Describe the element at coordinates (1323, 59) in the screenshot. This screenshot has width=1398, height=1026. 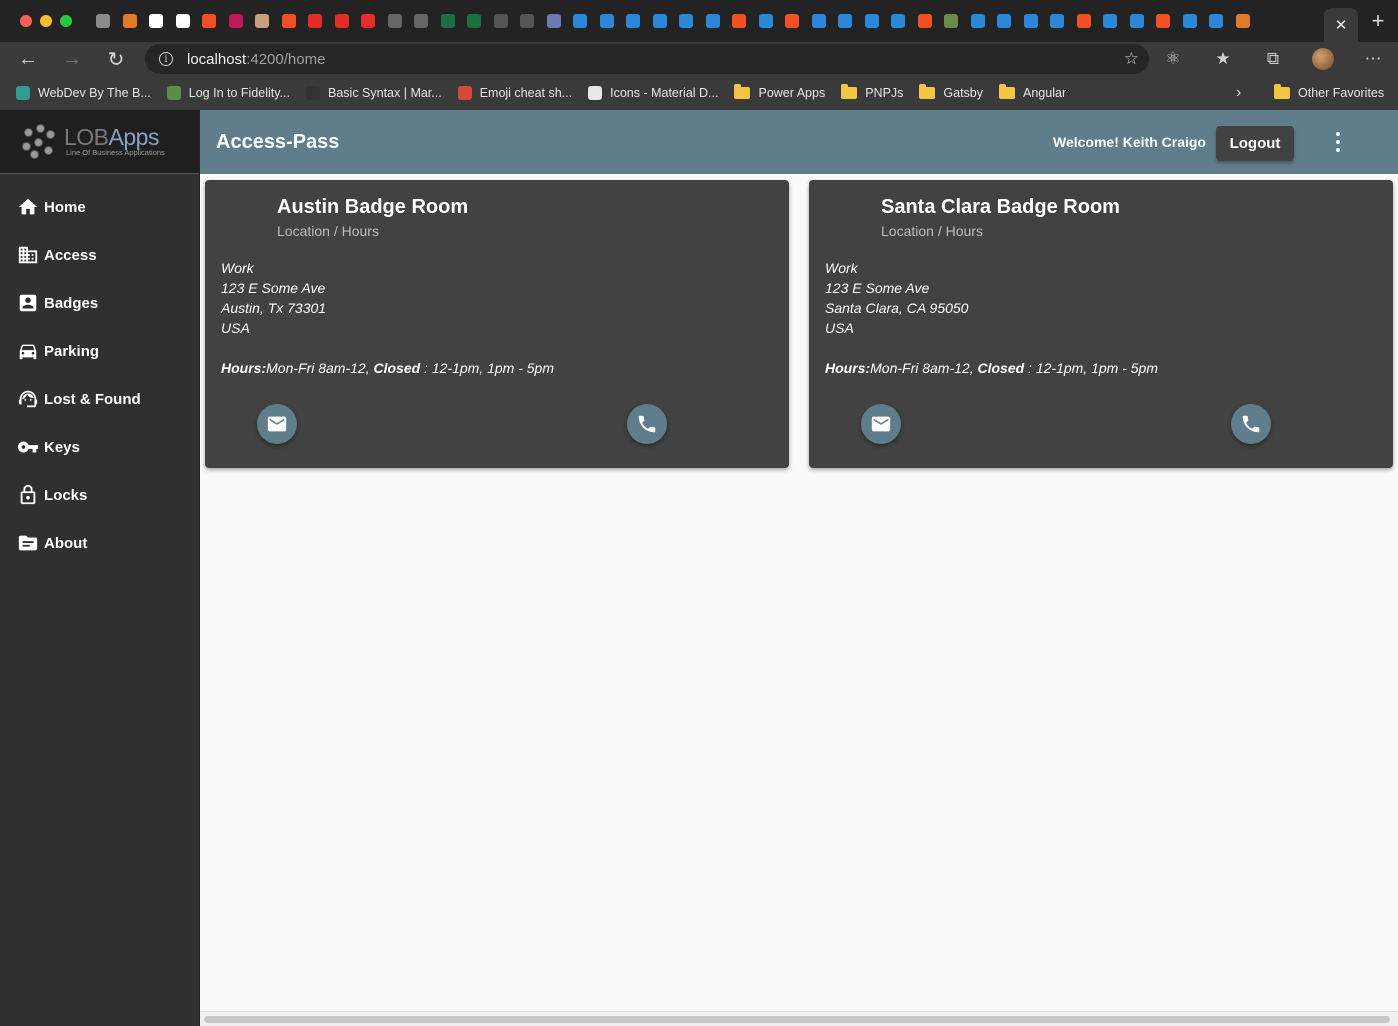
I see `profile-avatar` at that location.